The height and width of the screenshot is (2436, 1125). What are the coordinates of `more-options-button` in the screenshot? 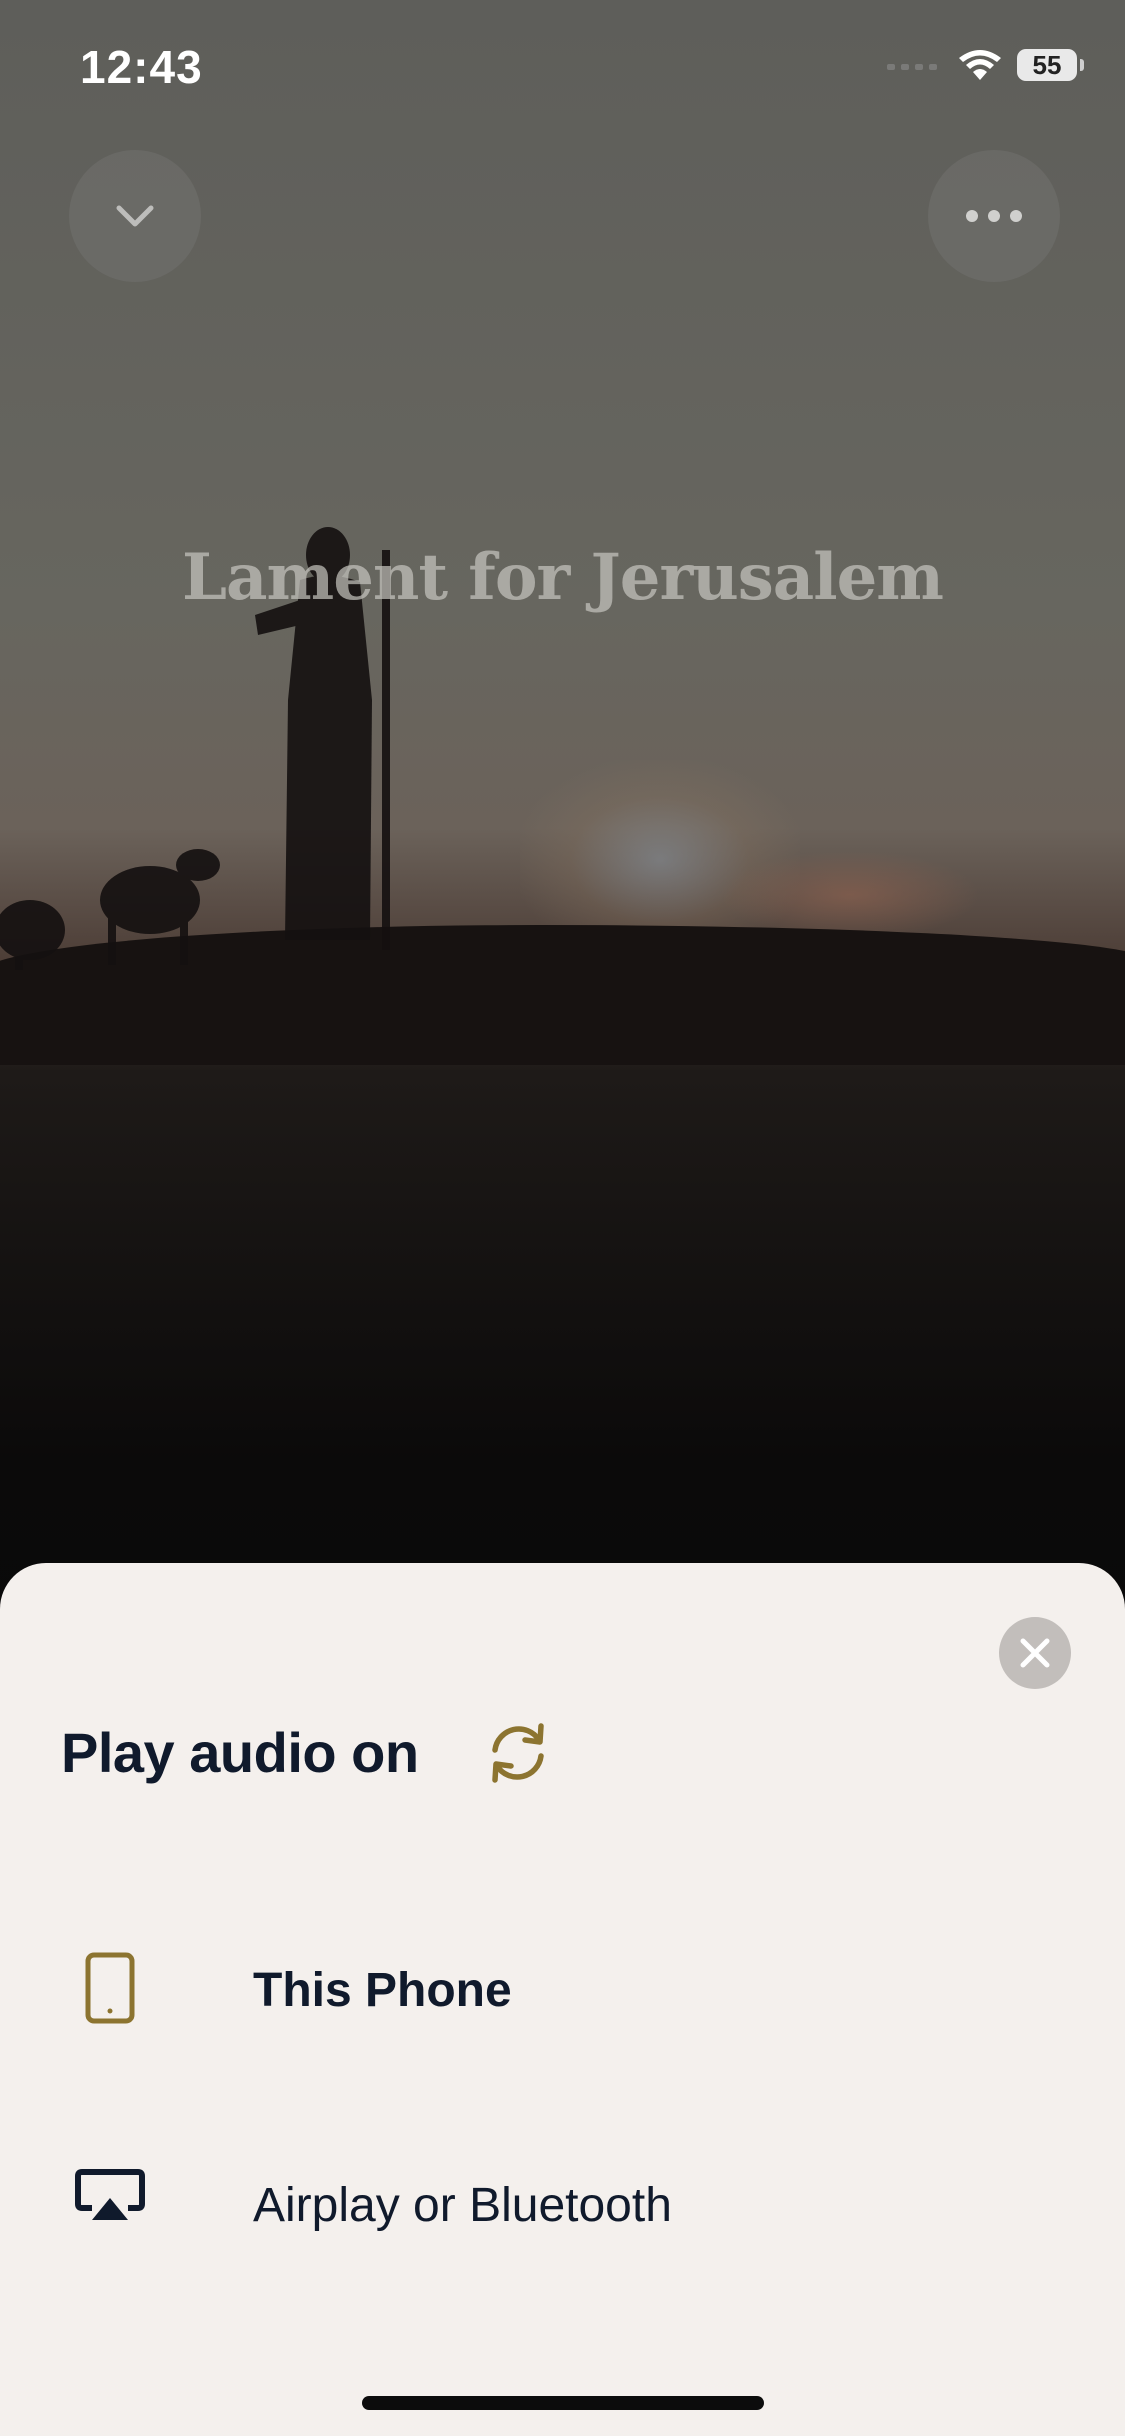 It's located at (994, 216).